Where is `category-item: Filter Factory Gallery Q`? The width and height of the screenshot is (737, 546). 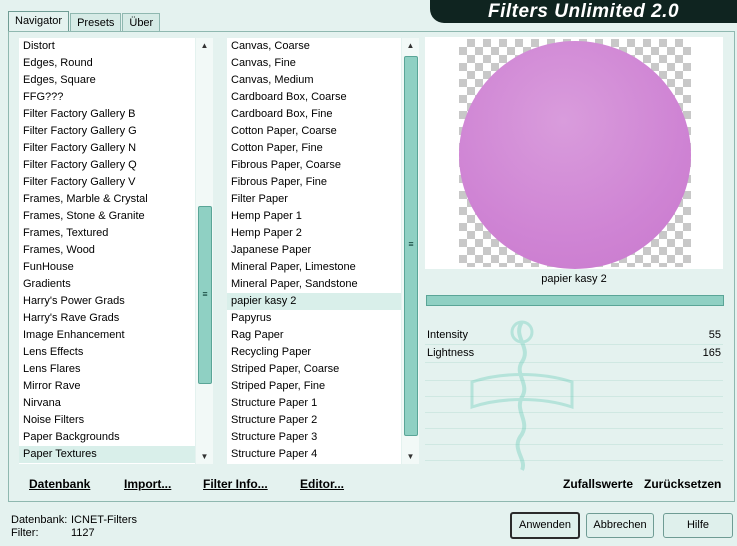
category-item: Filter Factory Gallery Q is located at coordinates (107, 165).